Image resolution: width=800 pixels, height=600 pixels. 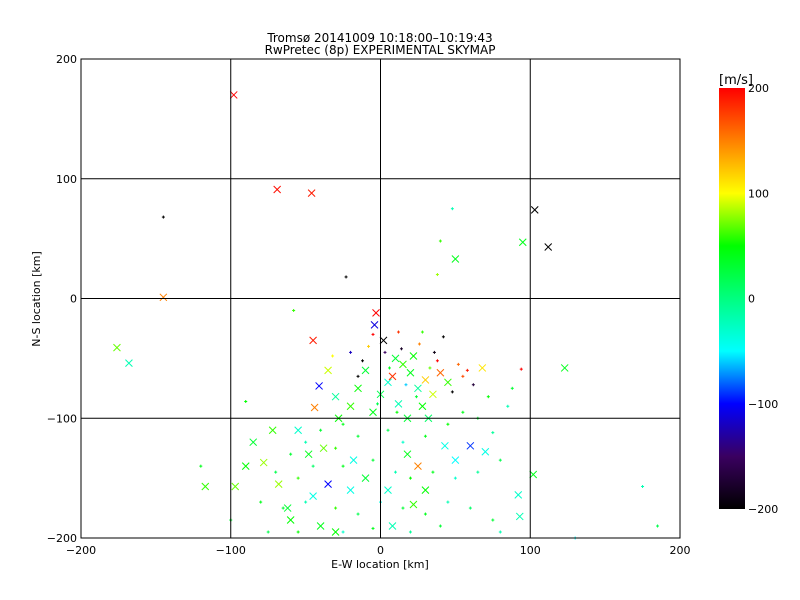 What do you see at coordinates (758, 193) in the screenshot?
I see `colorbar-tick-label: 100` at bounding box center [758, 193].